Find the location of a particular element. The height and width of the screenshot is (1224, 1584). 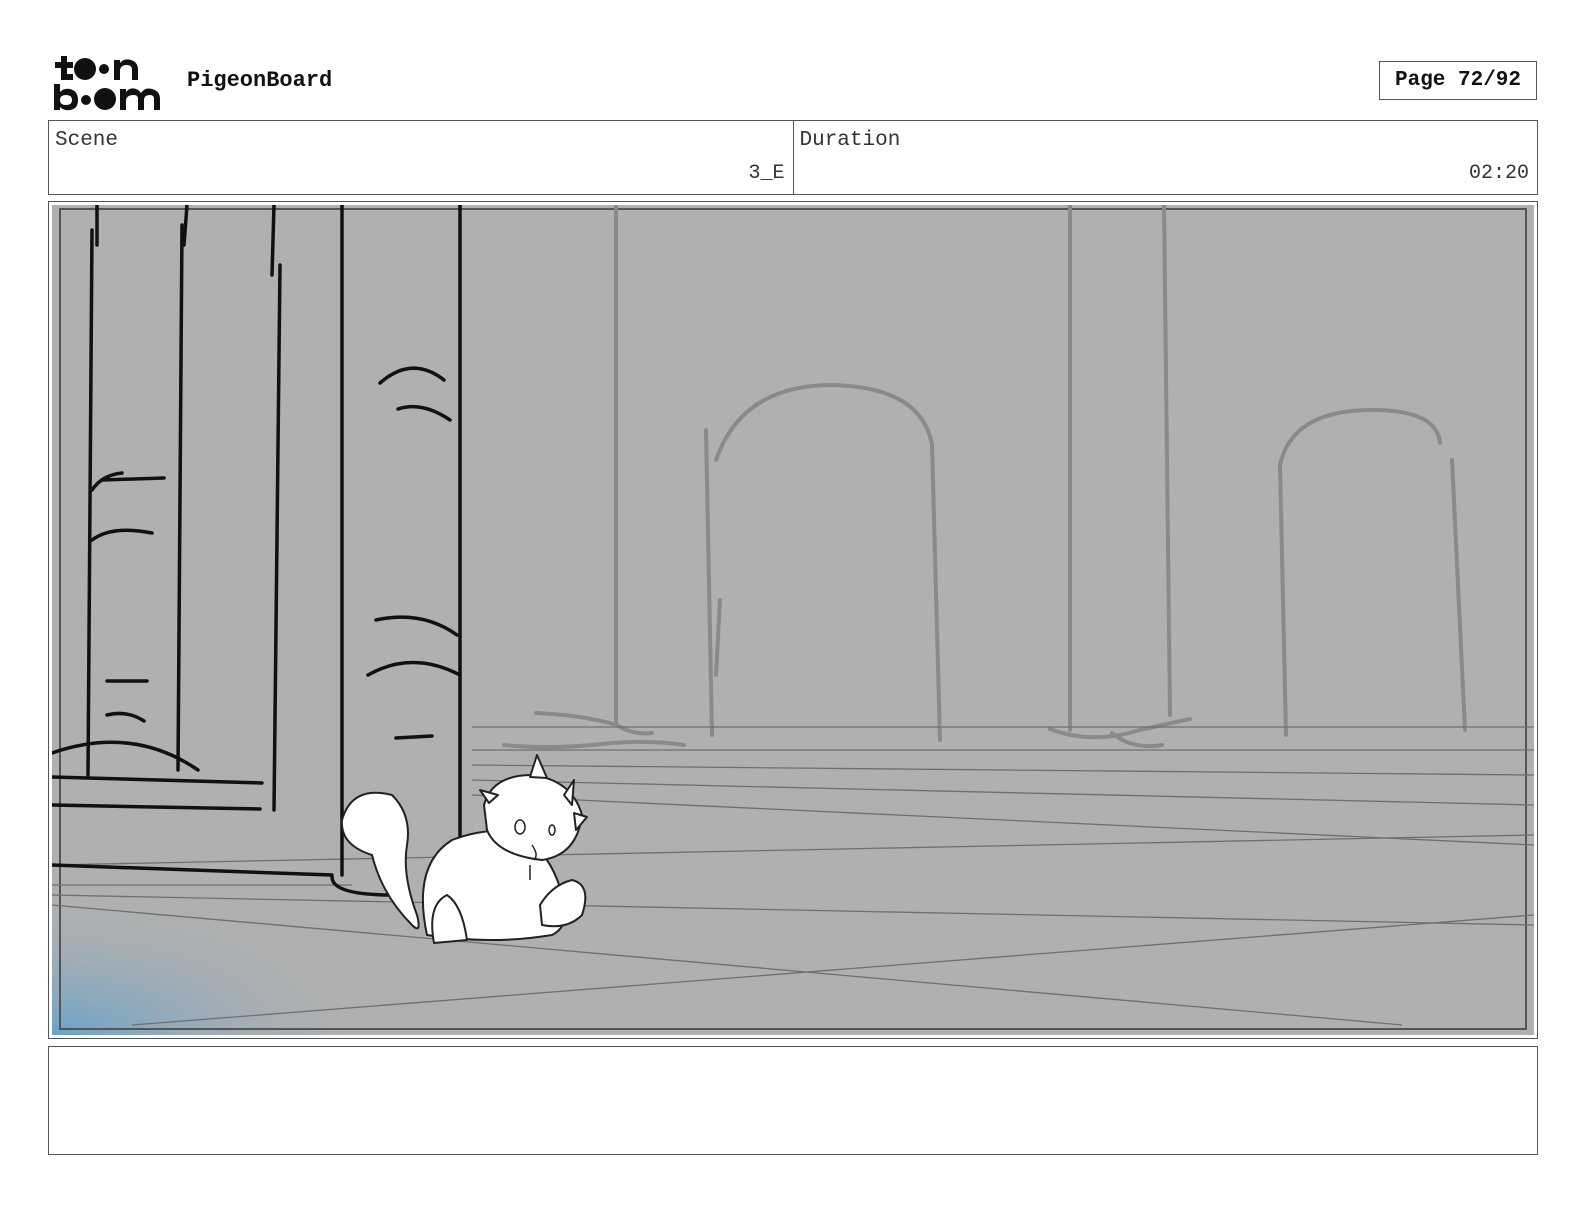

panel-notes is located at coordinates (793, 1100).